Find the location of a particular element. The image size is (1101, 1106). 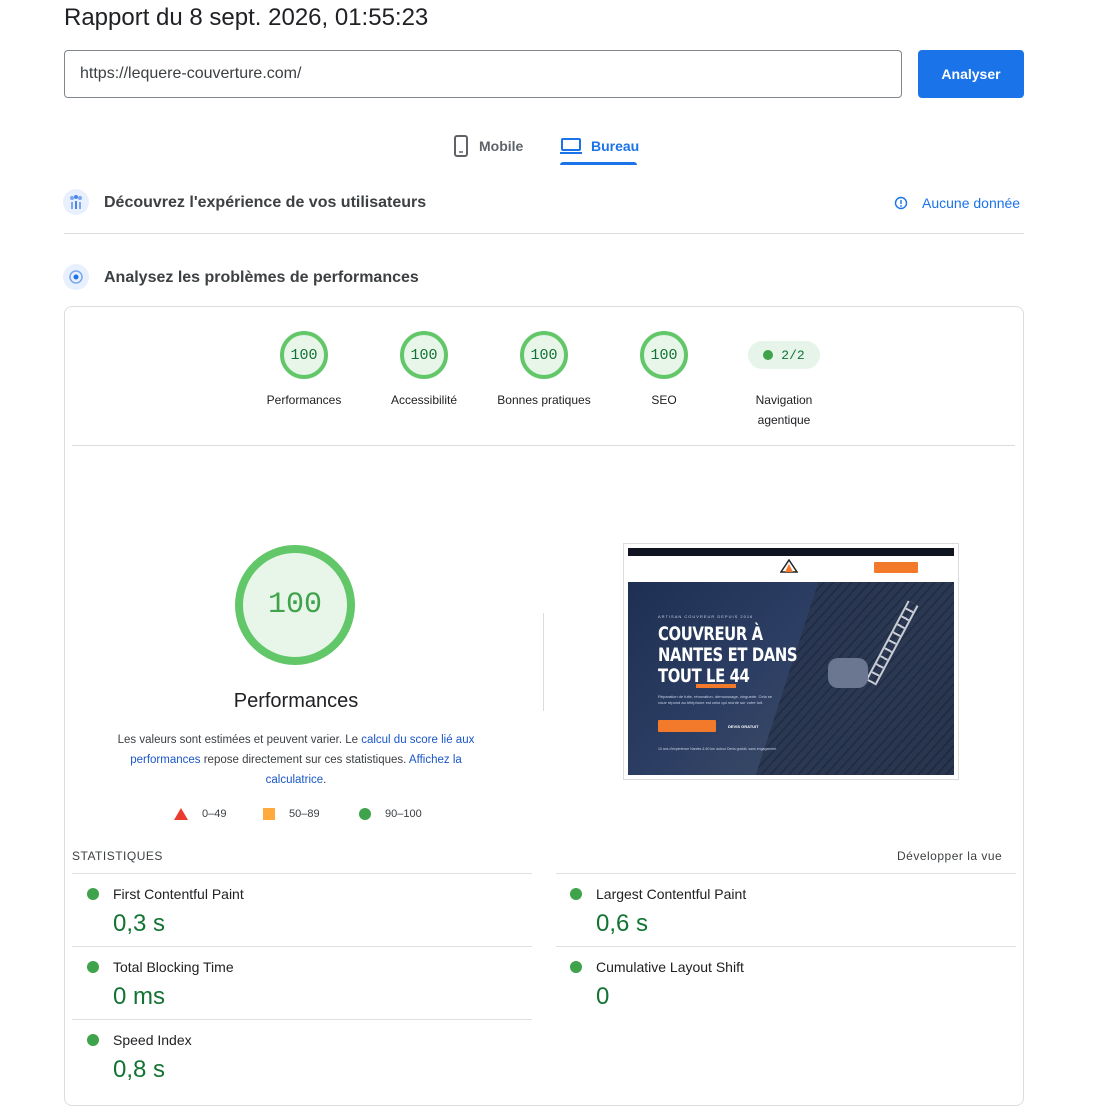

screenshot-headline: COUVREUR À NANTES ET DANS TOUT LE 44 is located at coordinates (728, 655).